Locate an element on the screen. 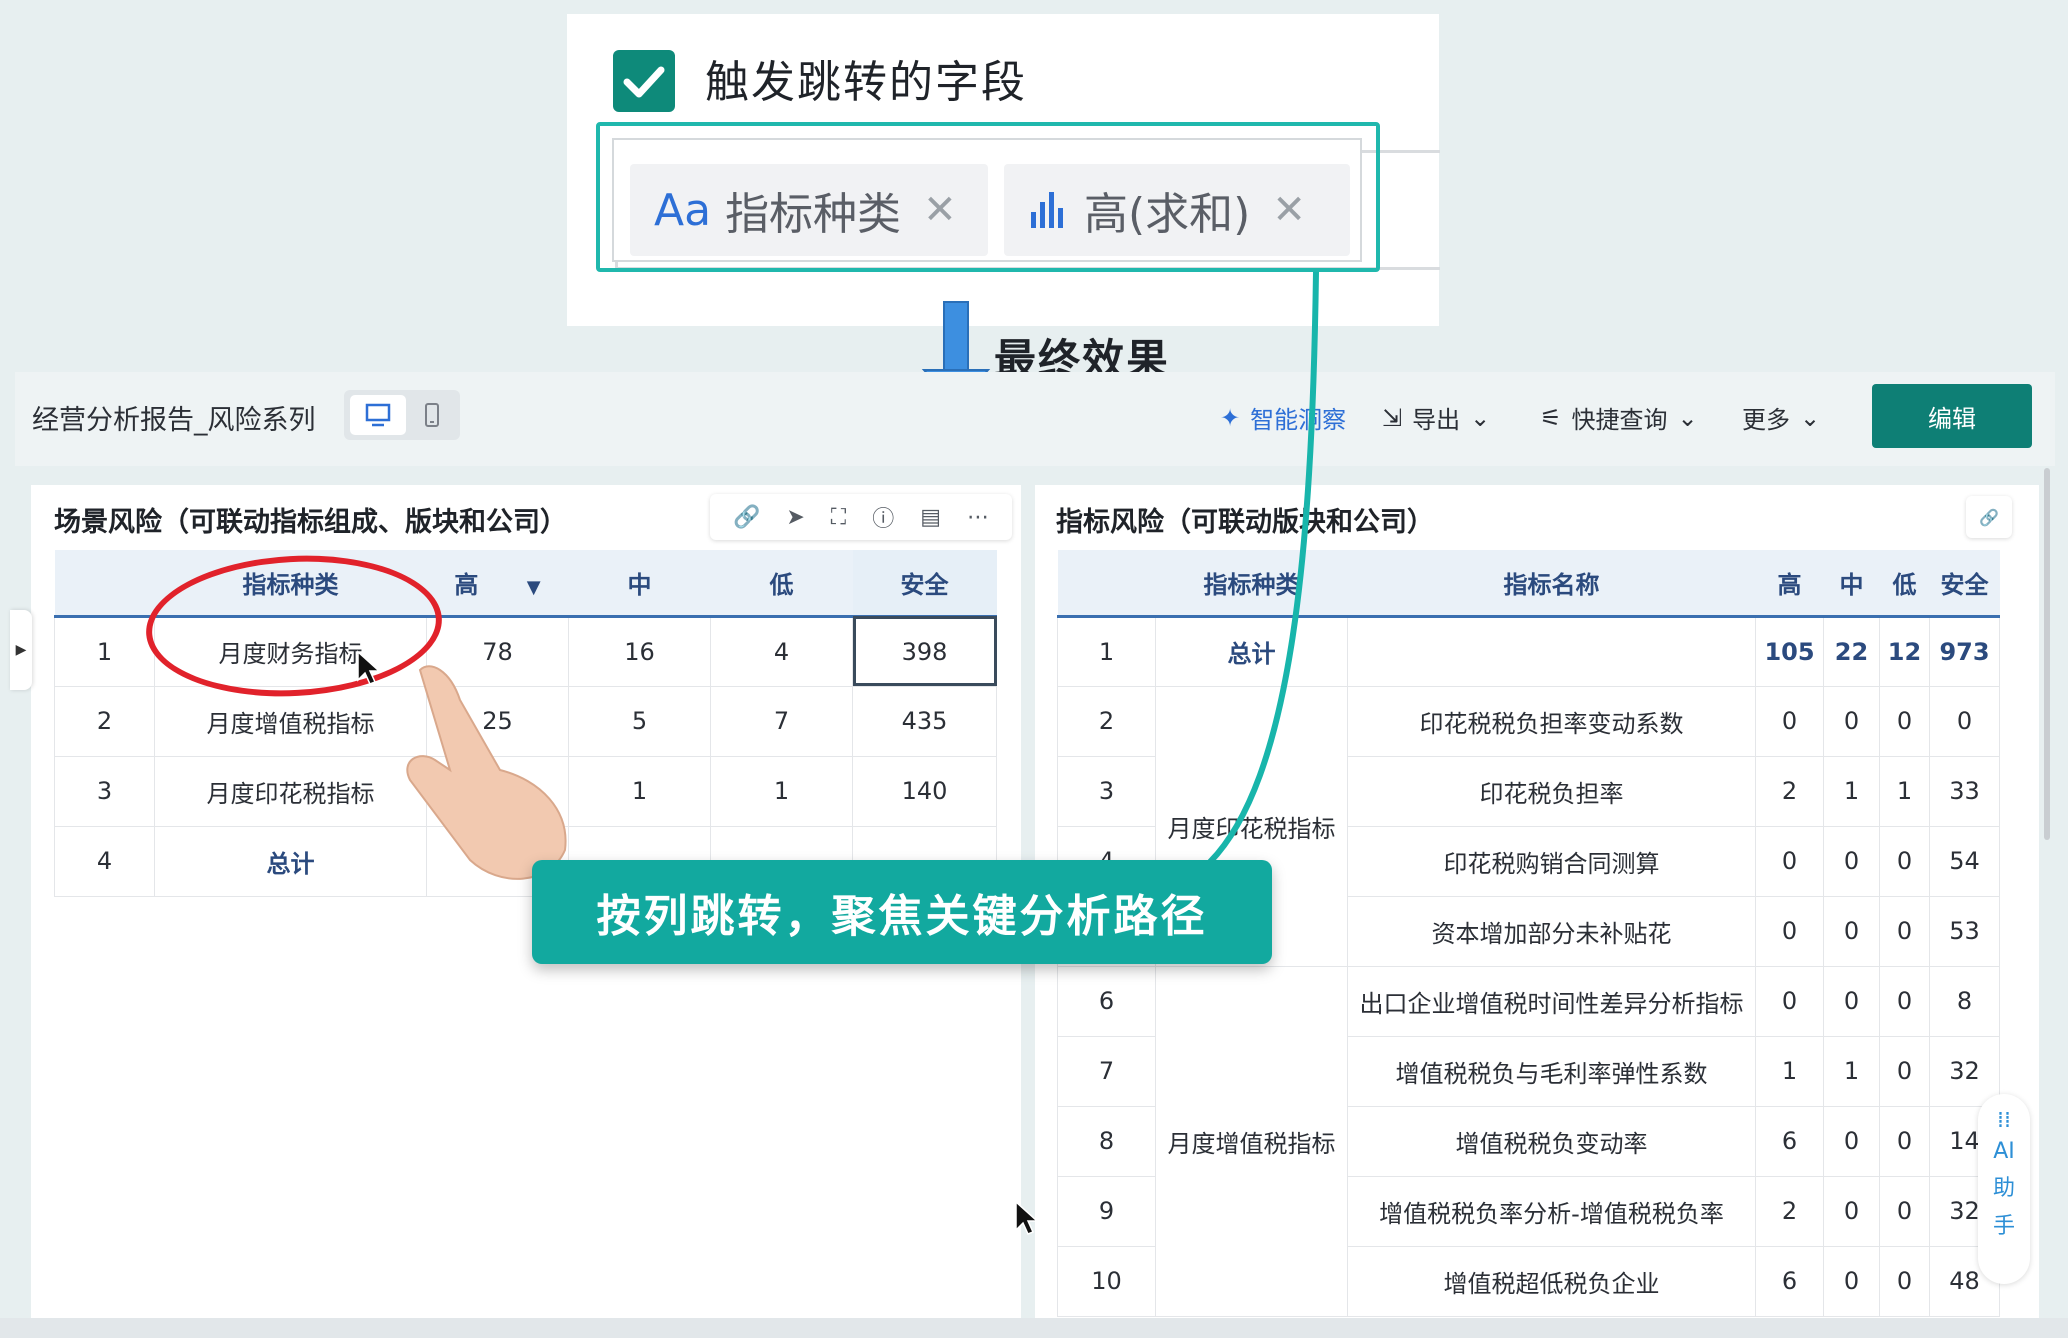 The height and width of the screenshot is (1338, 2068). ai-assistant-label-2: 助 is located at coordinates (2003, 1188).